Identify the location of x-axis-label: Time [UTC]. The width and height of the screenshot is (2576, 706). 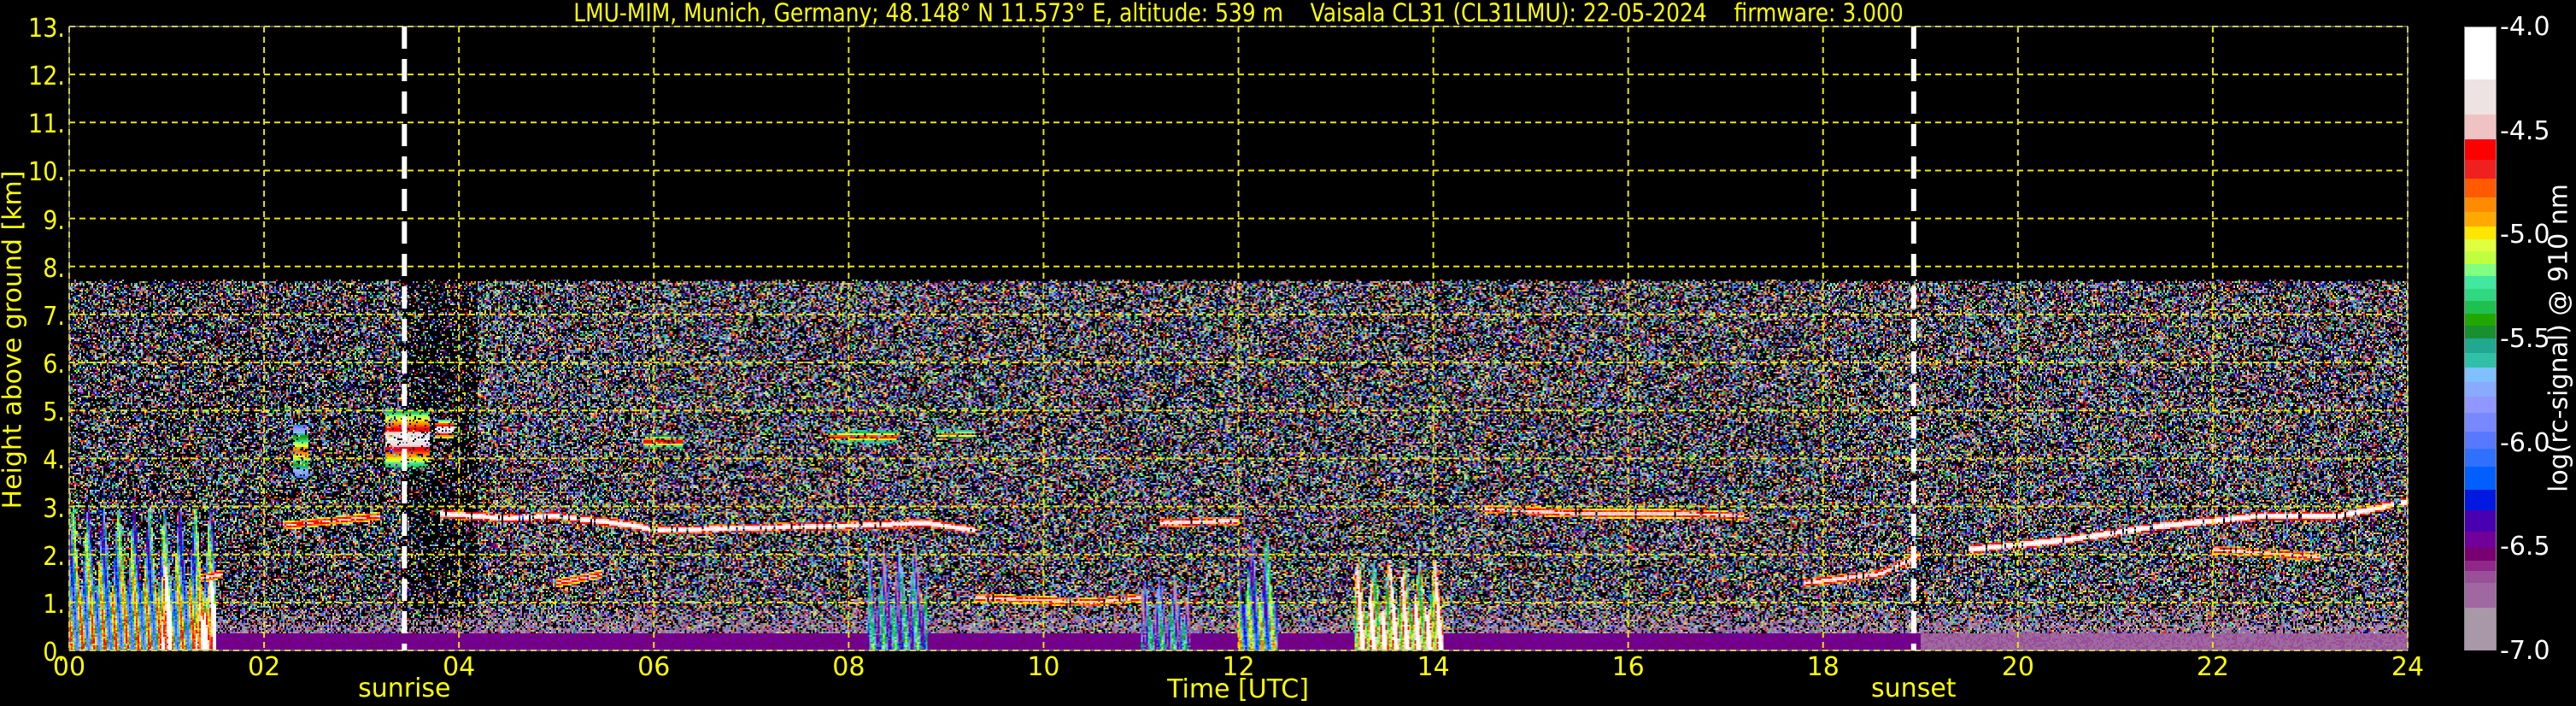
(1238, 689).